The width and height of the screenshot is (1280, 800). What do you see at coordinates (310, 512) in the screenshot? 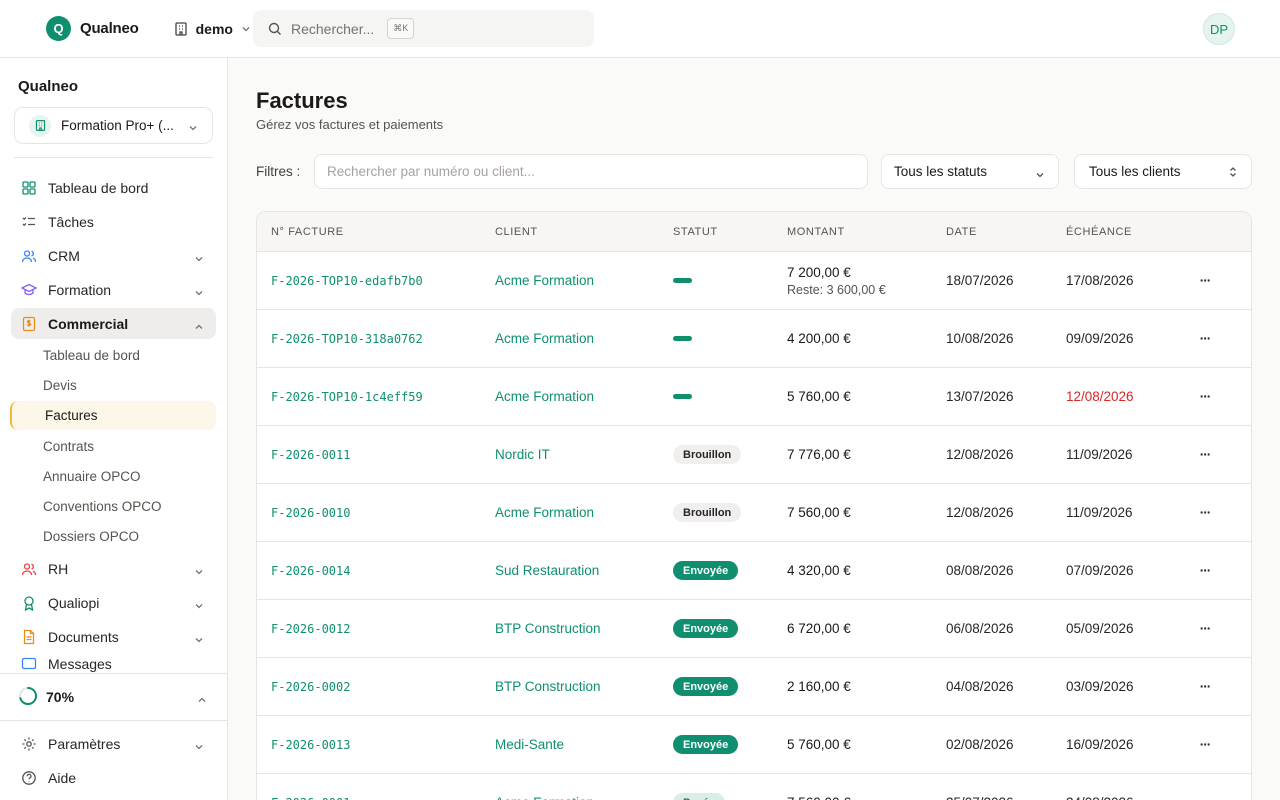
I see `invoice-number-link: F-2026-0010` at bounding box center [310, 512].